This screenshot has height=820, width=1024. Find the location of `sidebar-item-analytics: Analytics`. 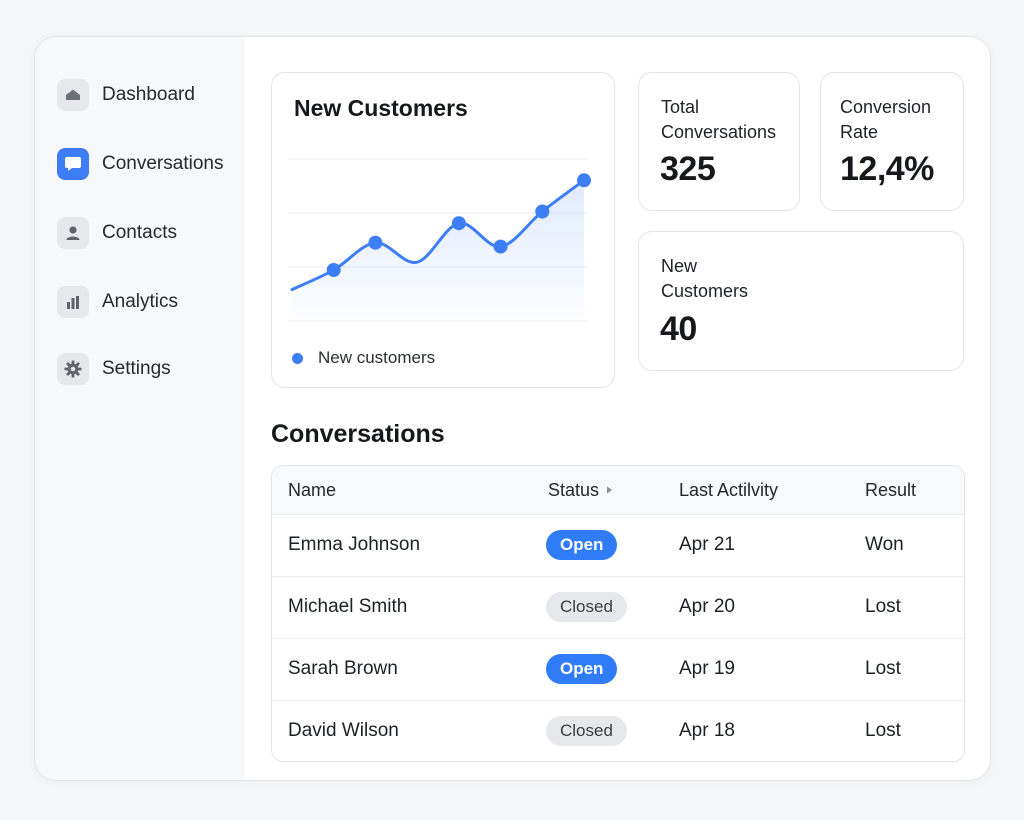

sidebar-item-analytics: Analytics is located at coordinates (117, 302).